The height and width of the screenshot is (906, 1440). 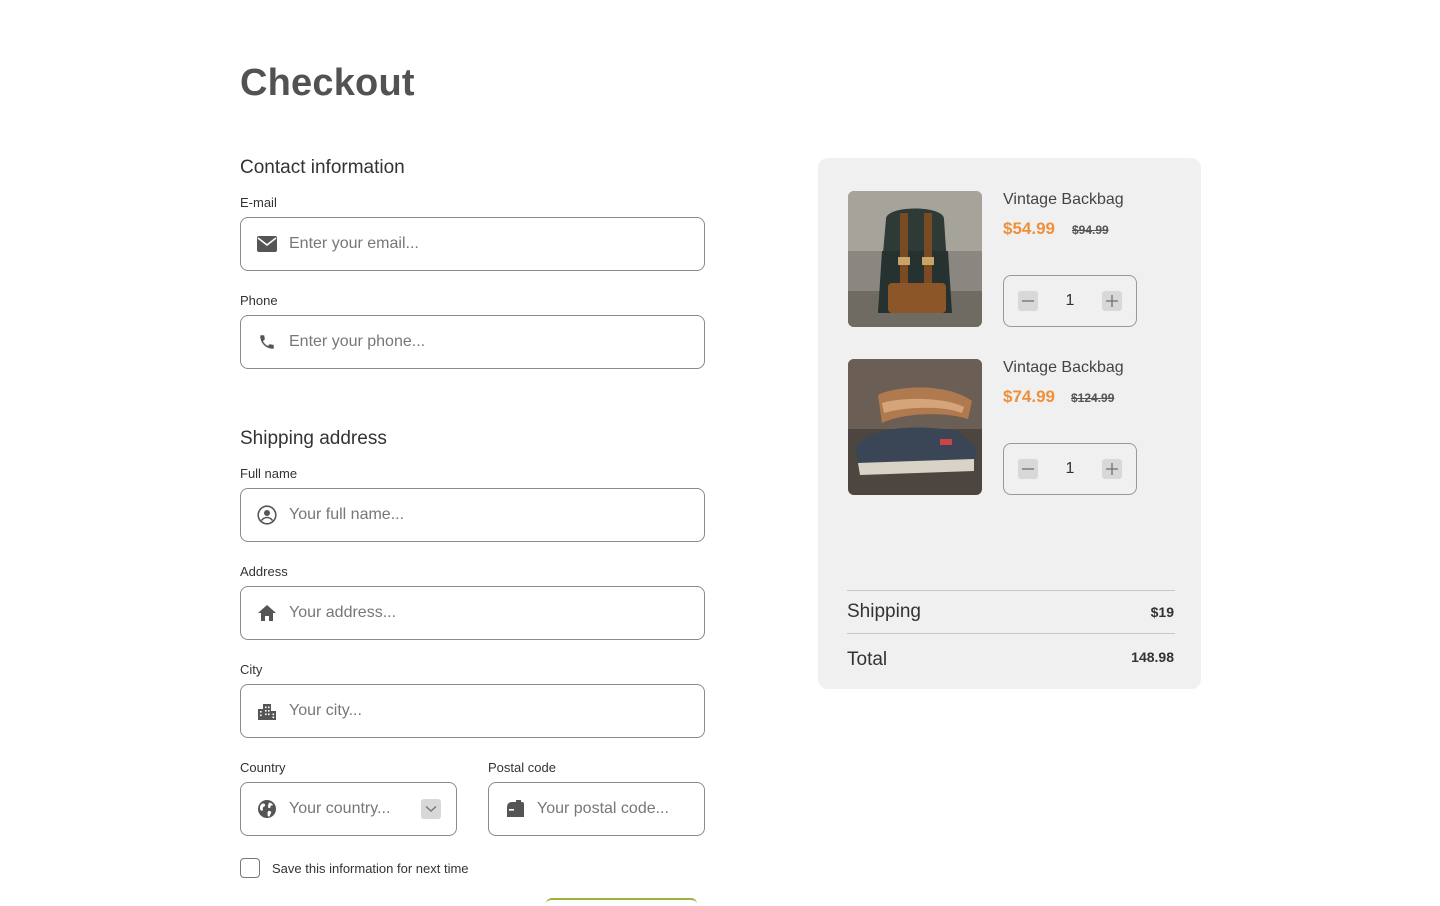 I want to click on country-input, so click(x=355, y=809).